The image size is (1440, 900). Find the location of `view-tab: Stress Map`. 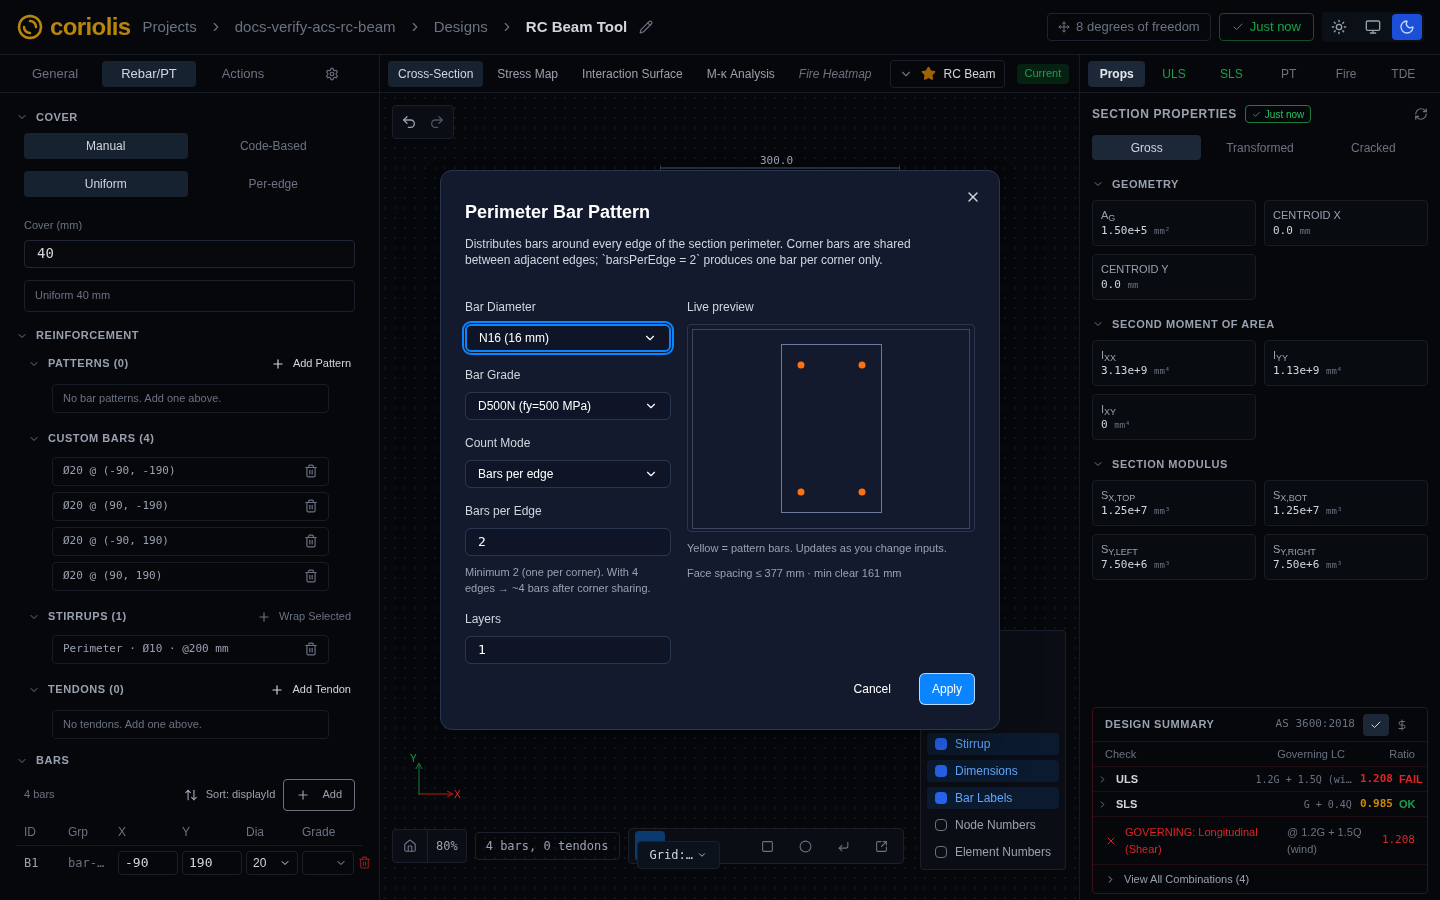

view-tab: Stress Map is located at coordinates (528, 73).